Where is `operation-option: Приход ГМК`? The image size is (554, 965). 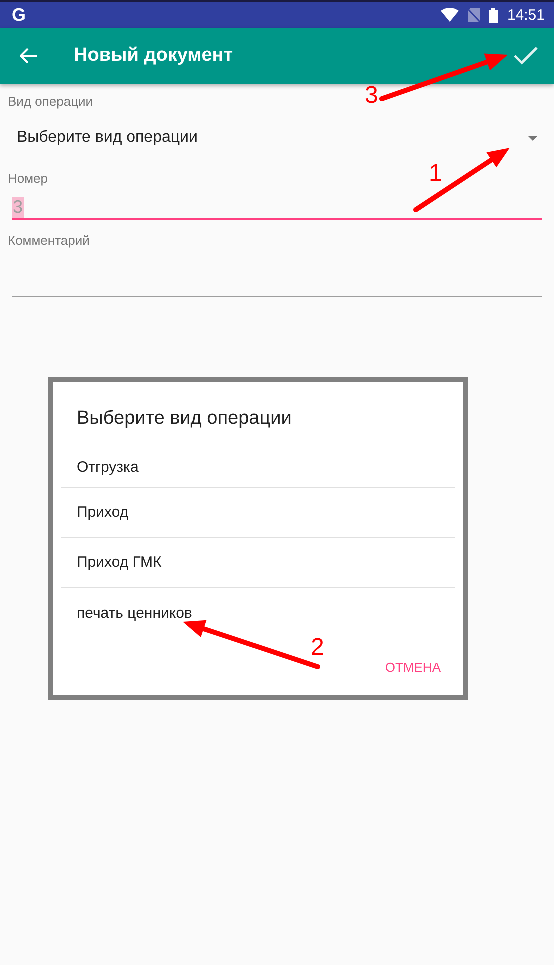
operation-option: Приход ГМК is located at coordinates (258, 563).